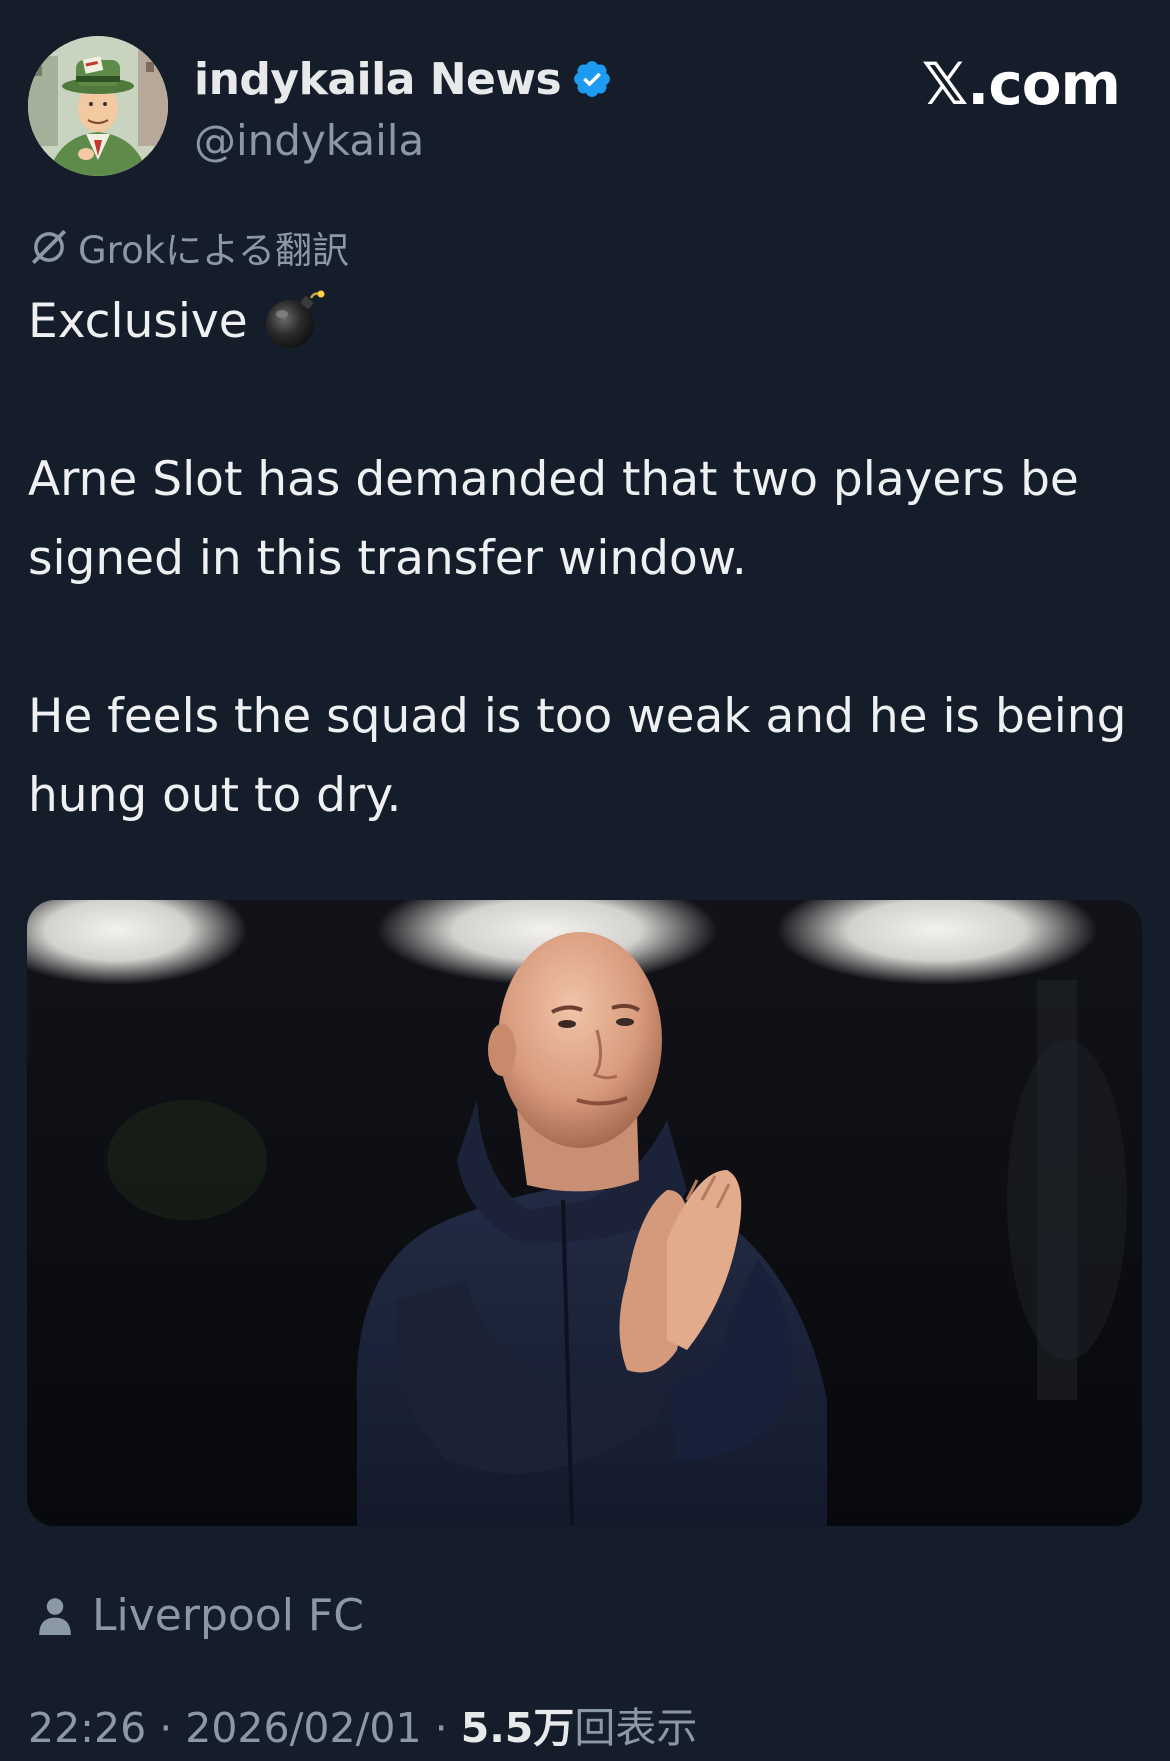 Image resolution: width=1170 pixels, height=1761 pixels. I want to click on tweet-headline: Exclusive, so click(138, 321).